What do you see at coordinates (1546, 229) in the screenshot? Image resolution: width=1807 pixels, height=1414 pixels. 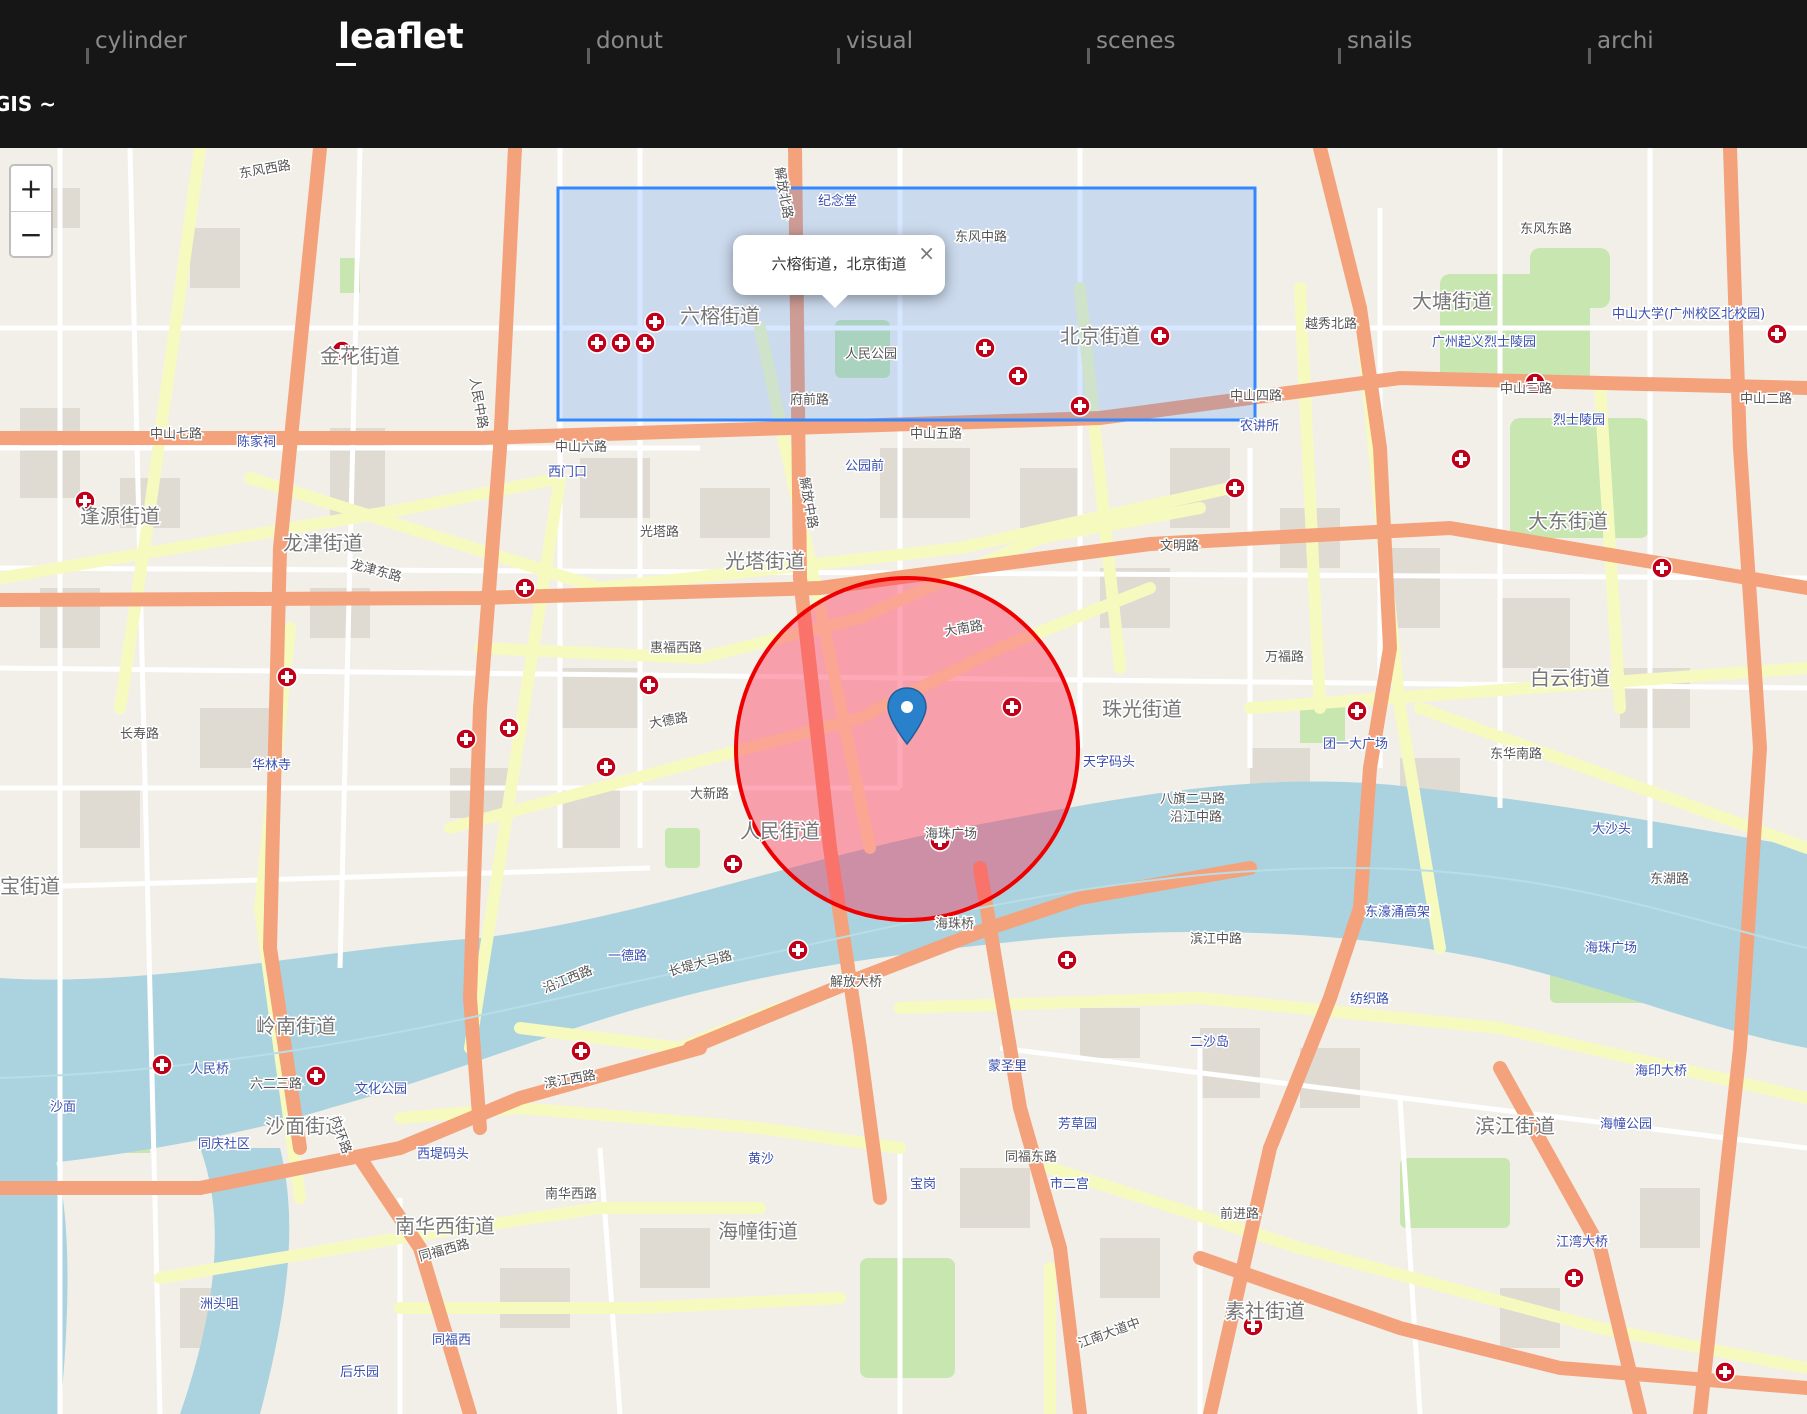 I see `road-label: 东风东路` at bounding box center [1546, 229].